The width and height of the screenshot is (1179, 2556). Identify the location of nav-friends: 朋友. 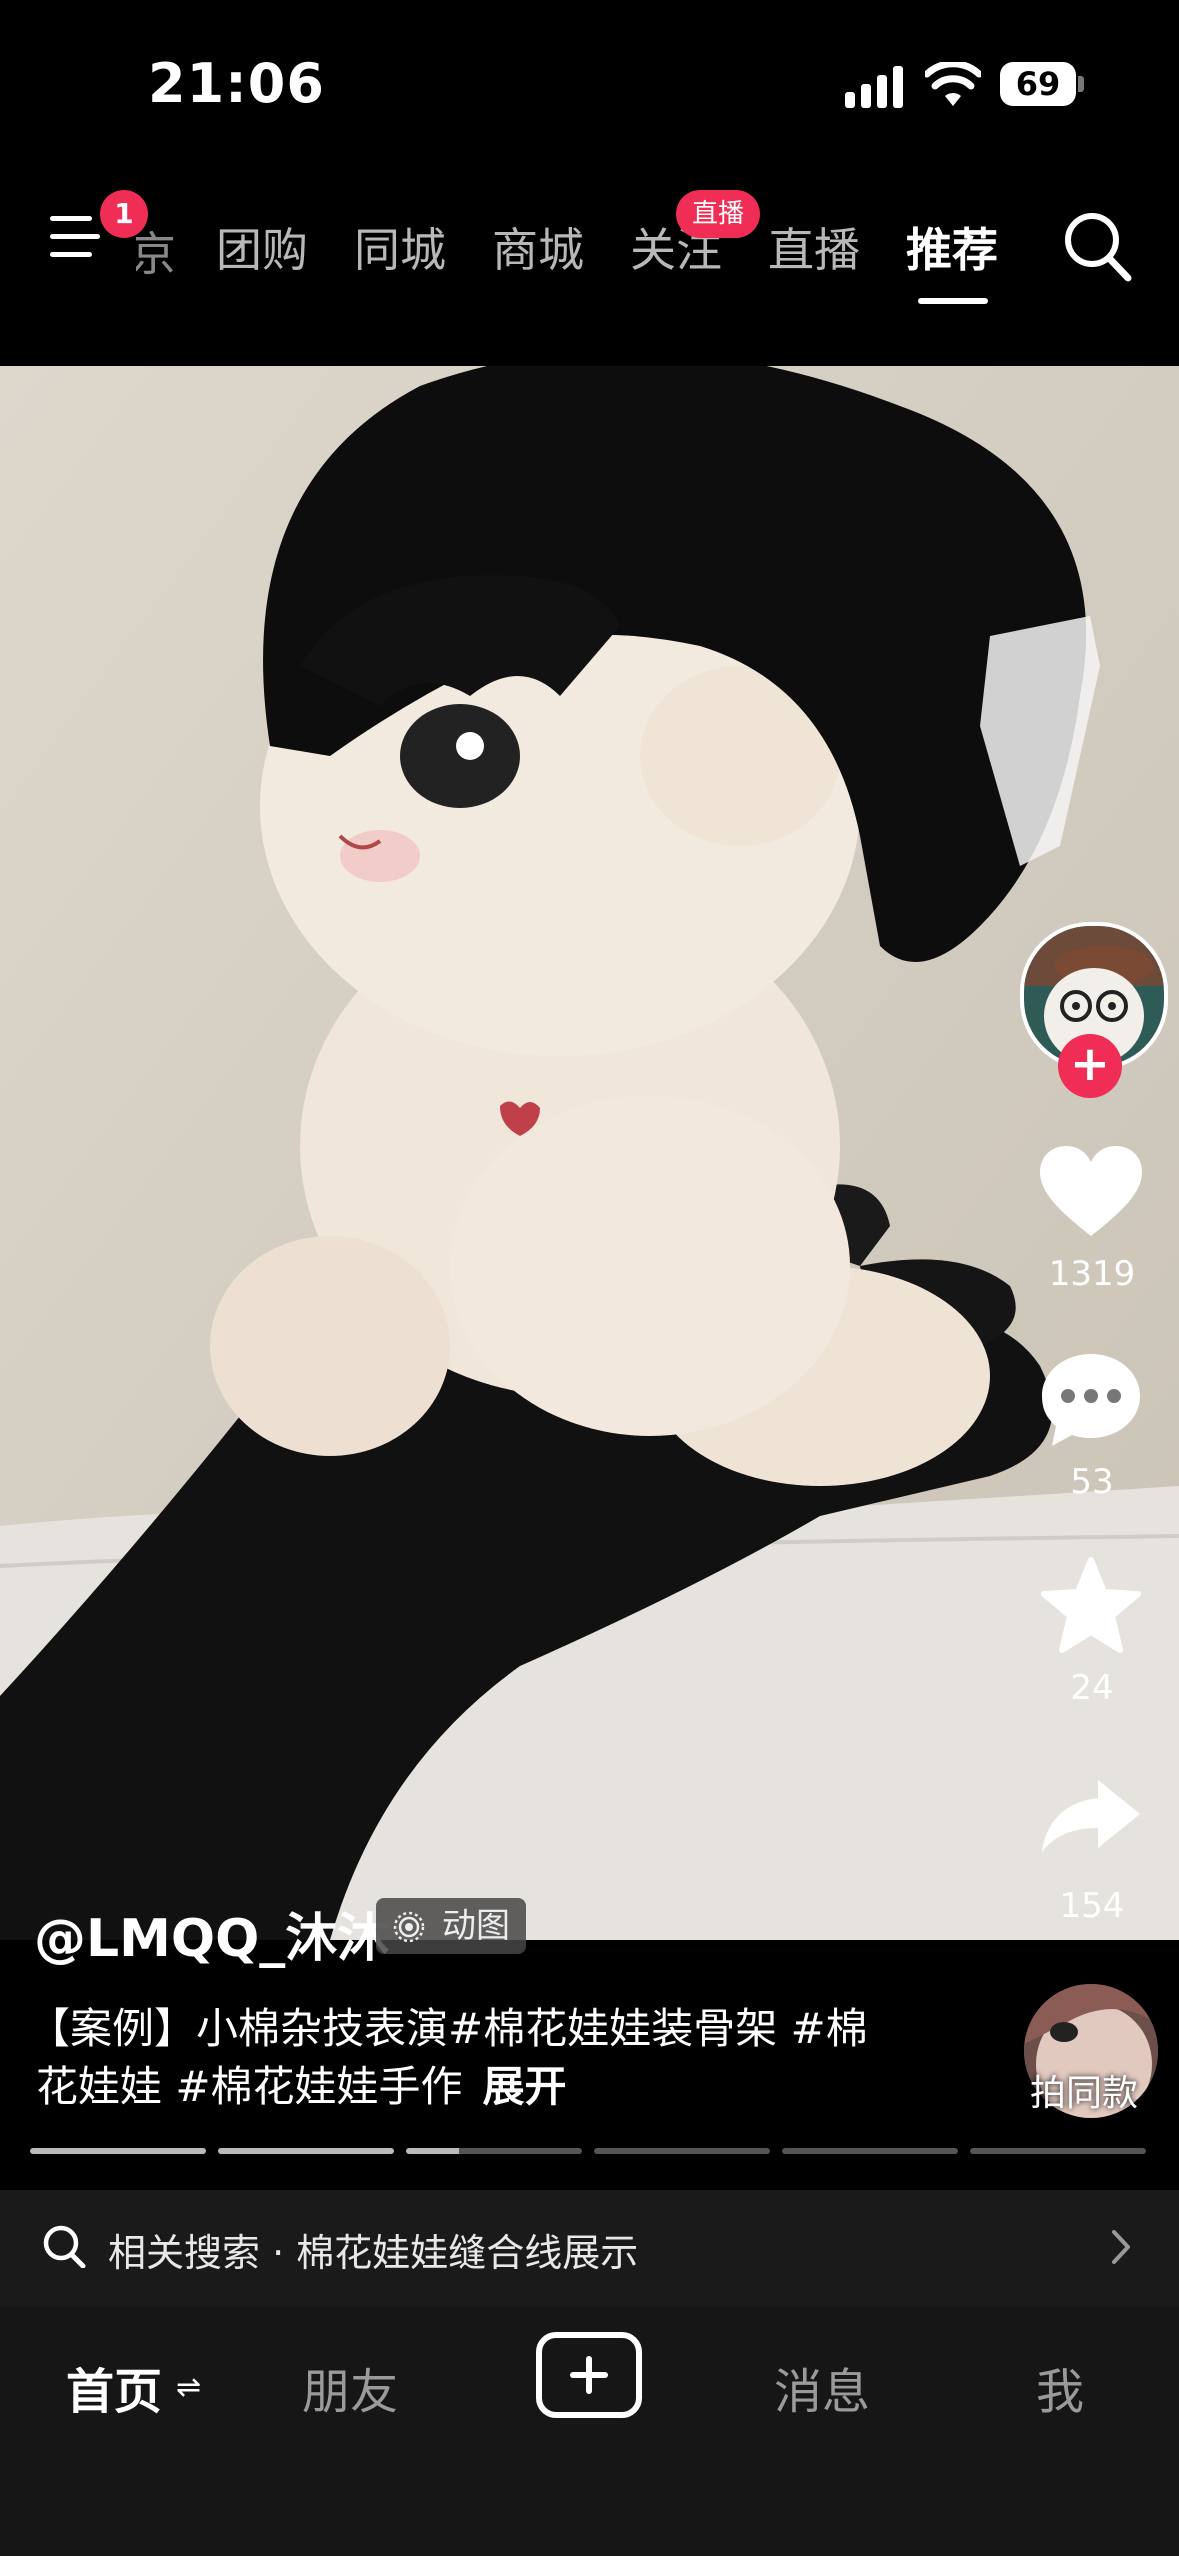
(350, 2387).